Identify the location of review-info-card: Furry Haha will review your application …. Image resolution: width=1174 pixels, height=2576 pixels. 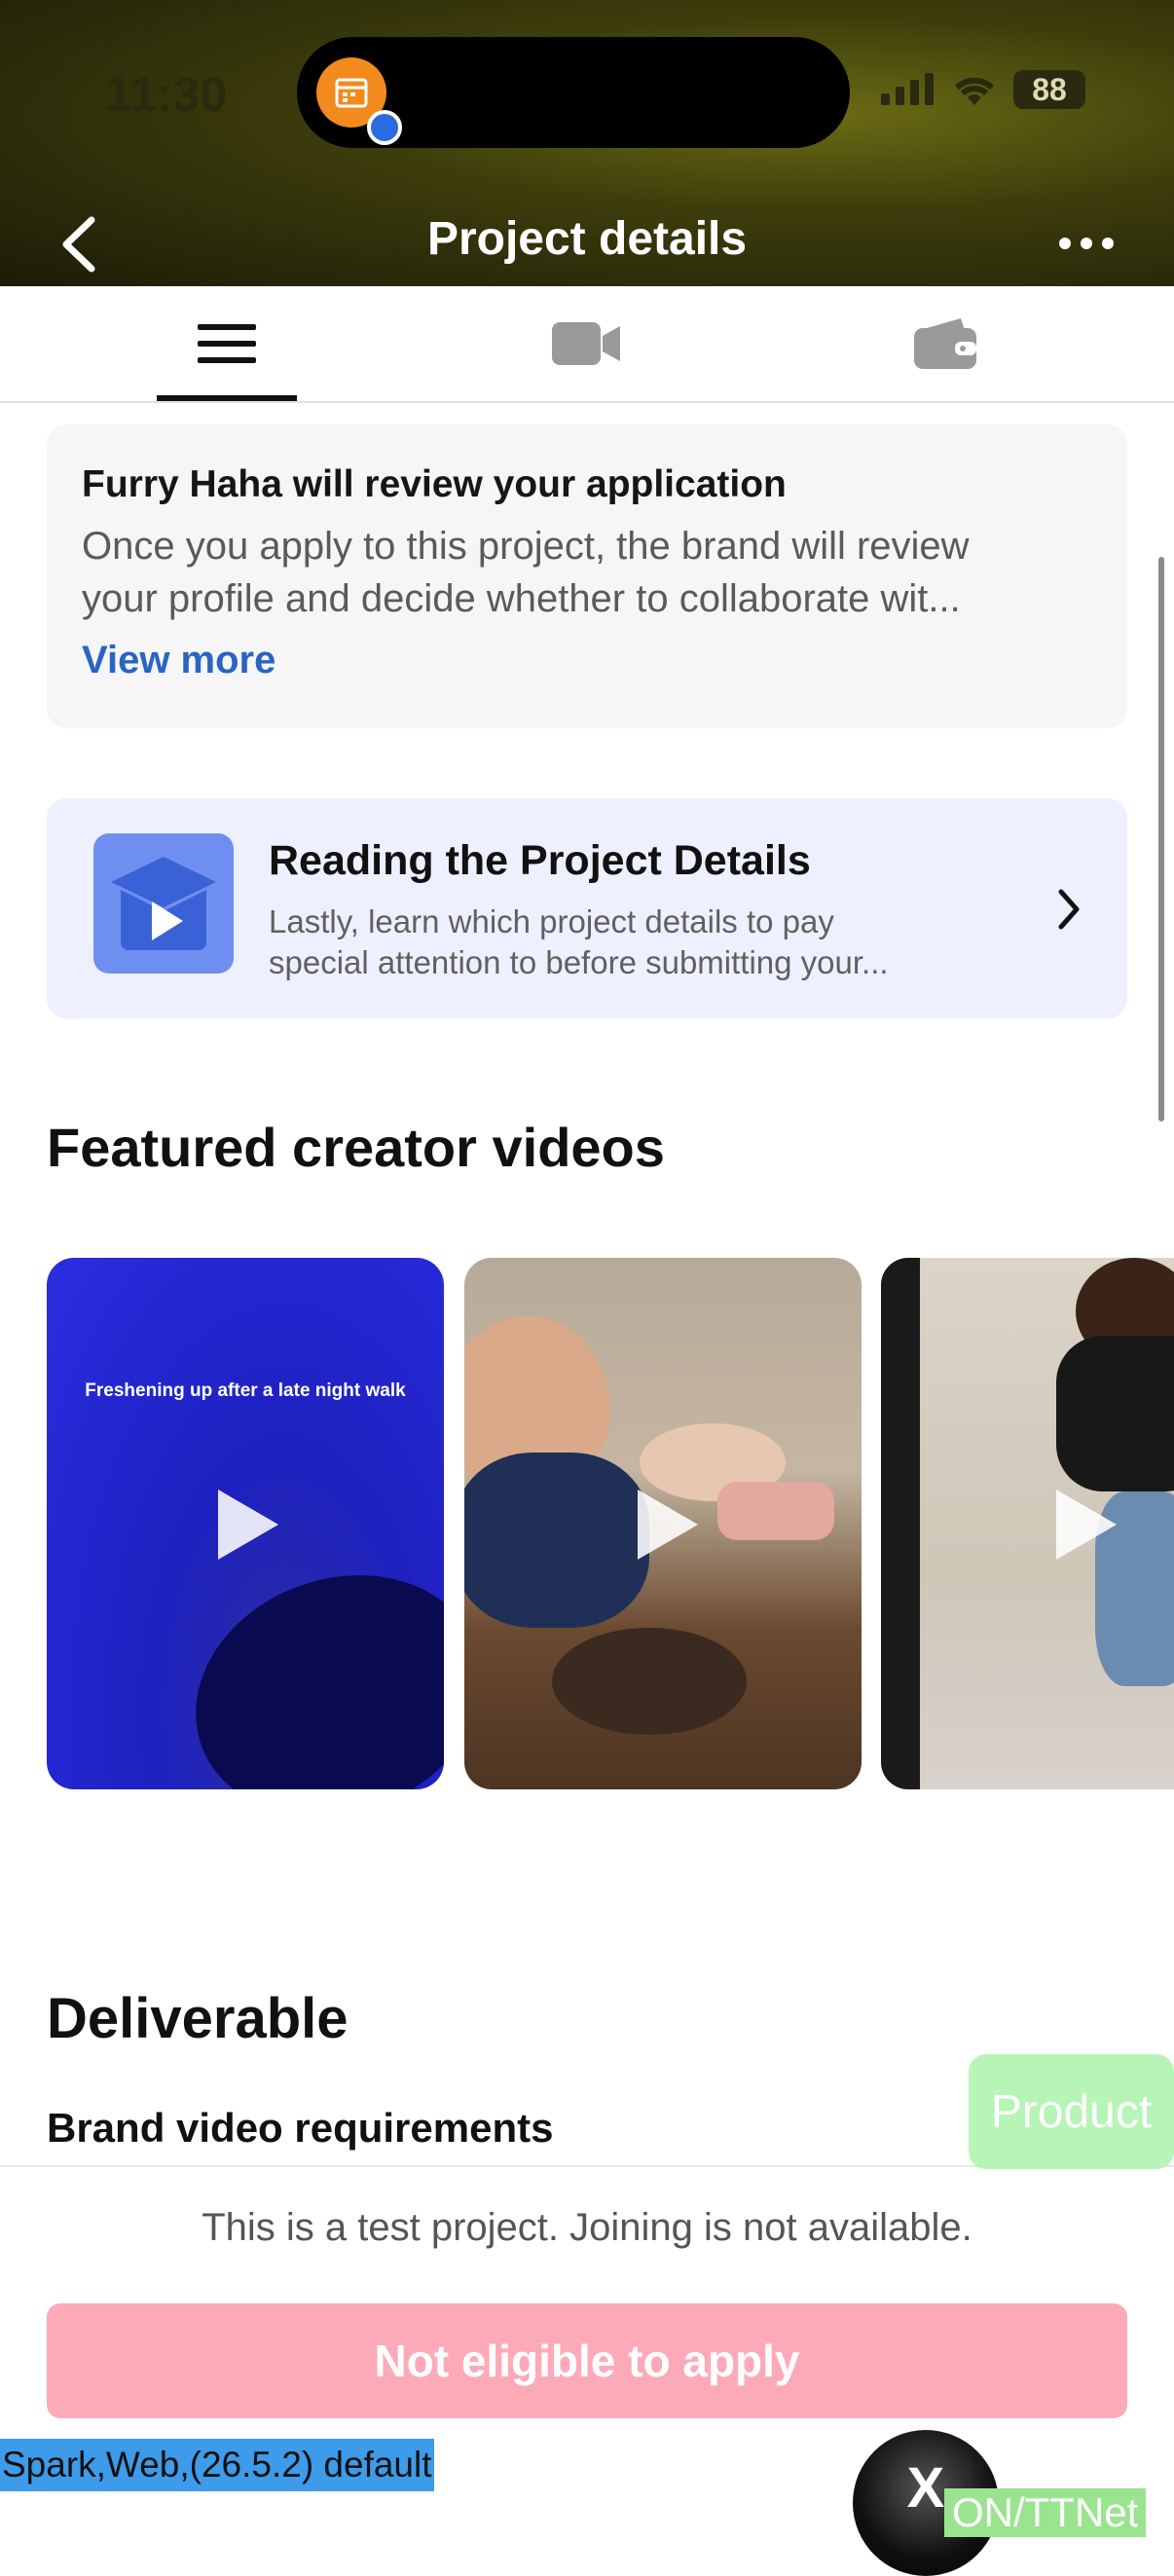
(587, 576).